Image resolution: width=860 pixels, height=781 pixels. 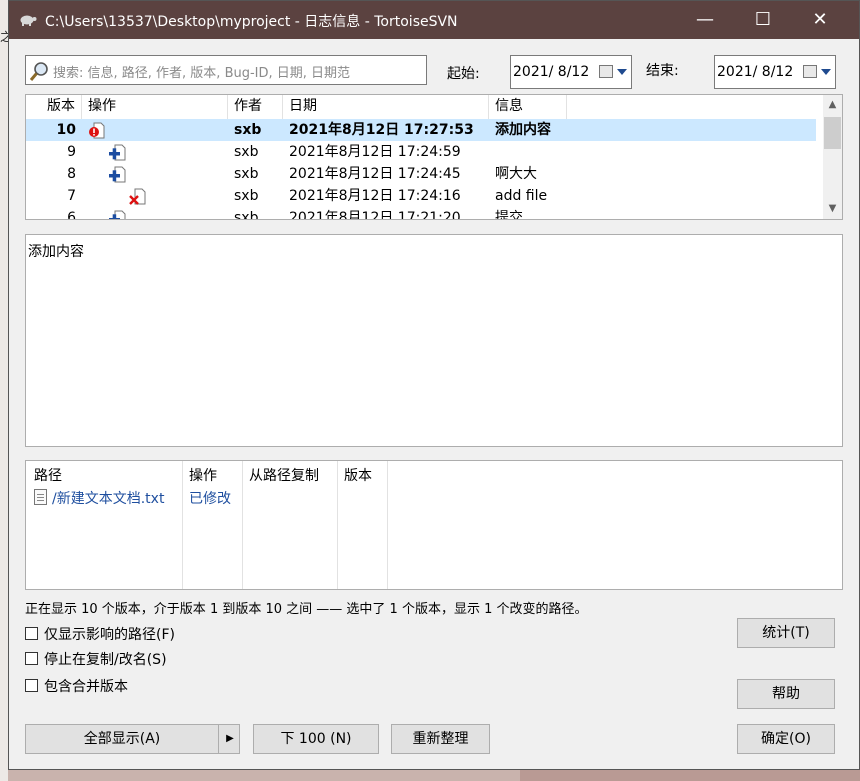 I want to click on affected-paths-only-checkbox, so click(x=31, y=633).